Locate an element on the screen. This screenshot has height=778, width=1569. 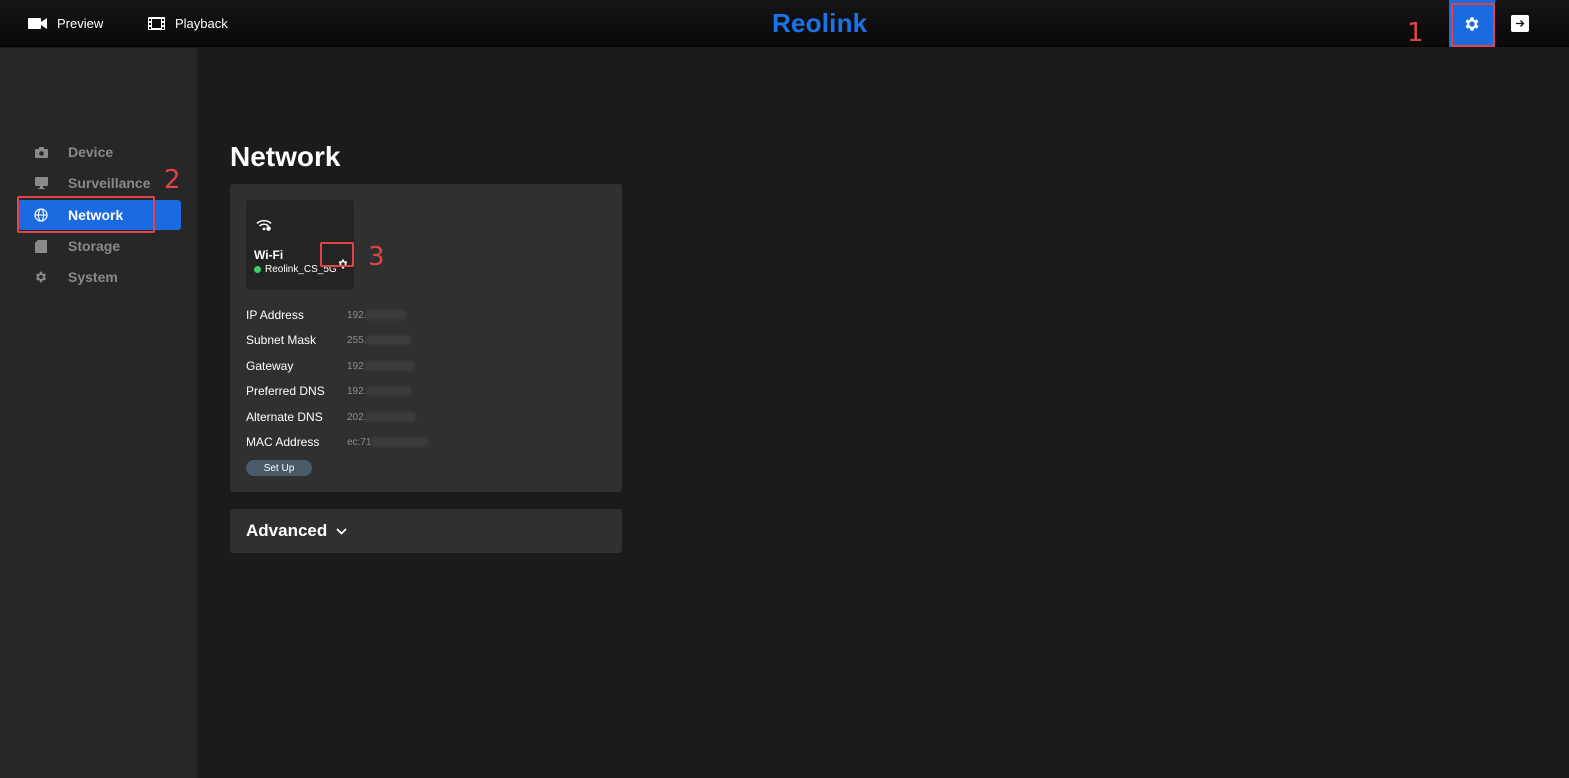
info-row-gateway: Gateway 192 is located at coordinates (330, 366).